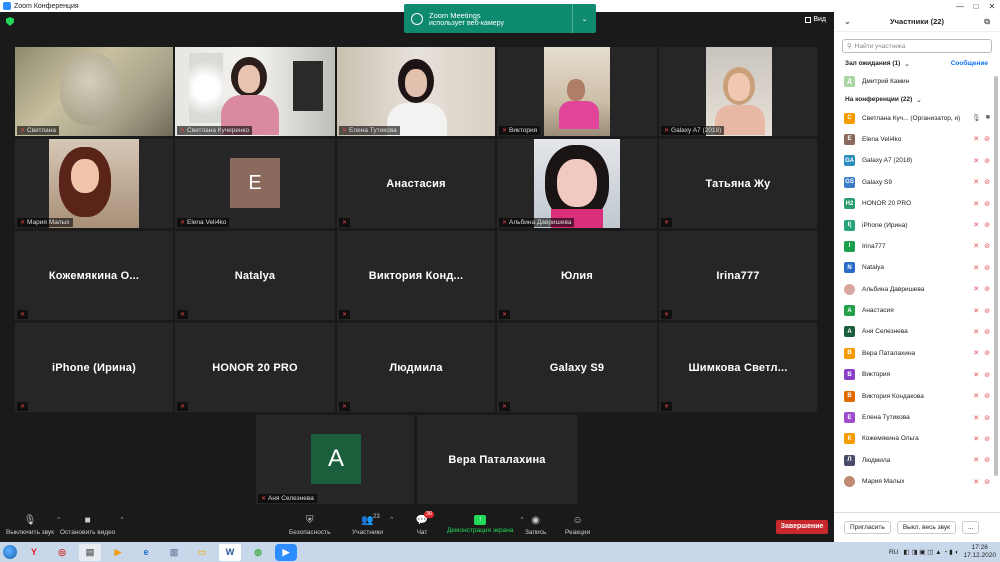 The width and height of the screenshot is (1000, 562). Describe the element at coordinates (94, 183) in the screenshot. I see `video-tile: ✕ Мария Малых` at that location.